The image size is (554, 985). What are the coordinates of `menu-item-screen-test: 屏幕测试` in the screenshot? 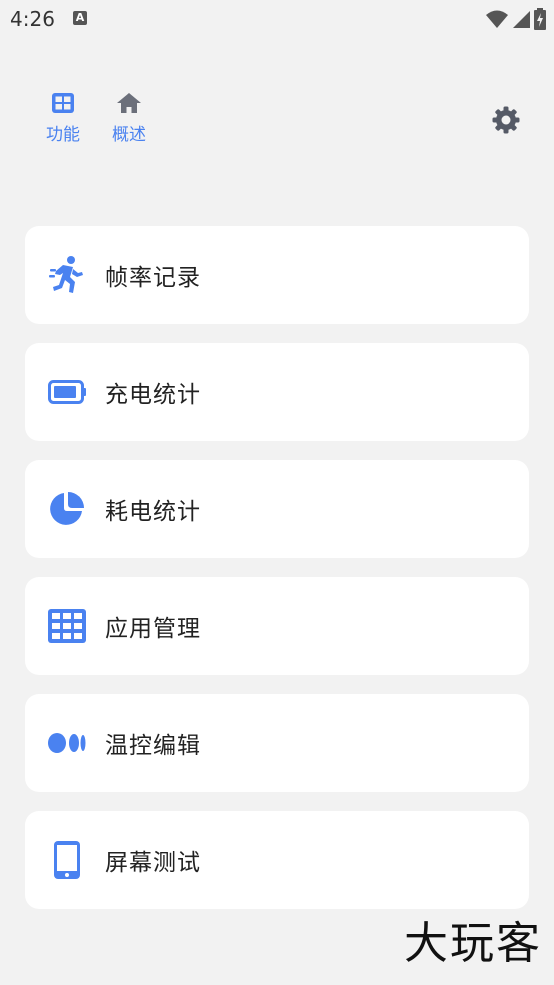 It's located at (277, 860).